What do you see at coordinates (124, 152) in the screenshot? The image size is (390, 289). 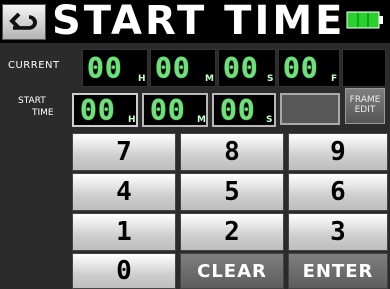 I see `key-7: 7` at bounding box center [124, 152].